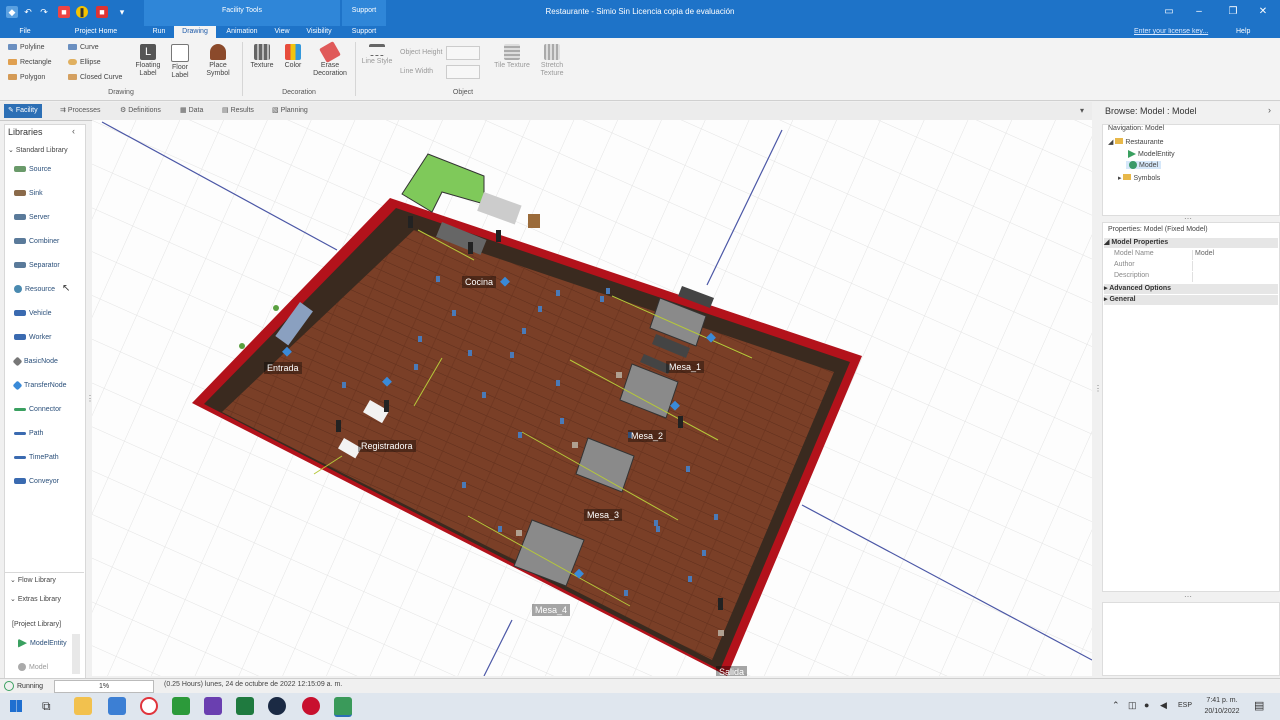 Image resolution: width=1280 pixels, height=720 pixels. Describe the element at coordinates (512, 64) in the screenshot. I see `tile-texture-button: Tile Texture` at that location.